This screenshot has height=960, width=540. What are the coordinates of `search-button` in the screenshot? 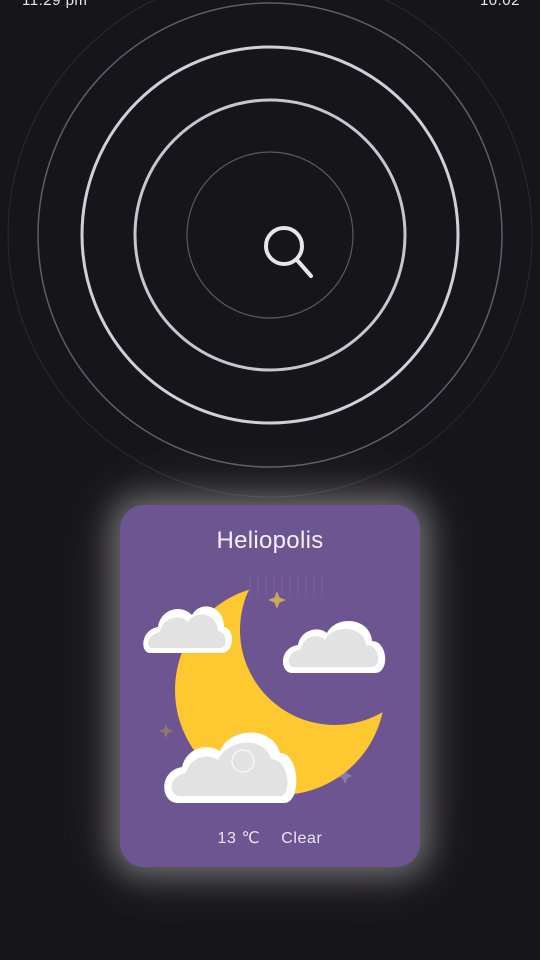 It's located at (285, 253).